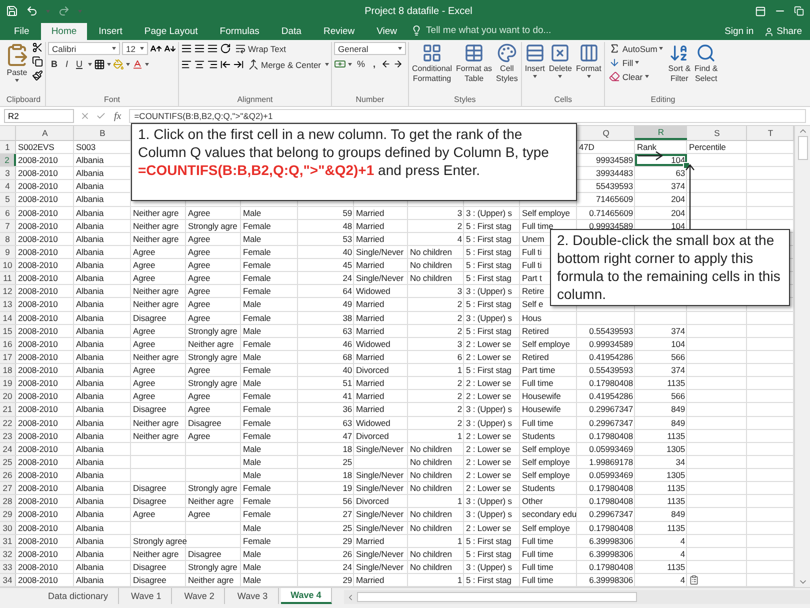  I want to click on wrap-text-button: Wrap Text, so click(260, 48).